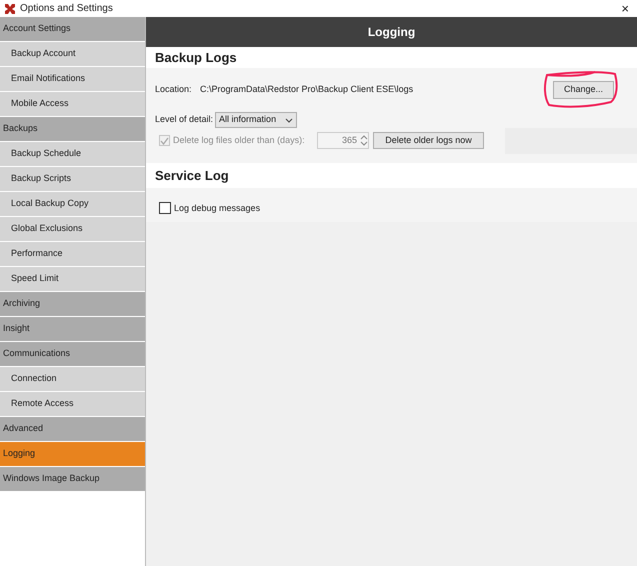 The height and width of the screenshot is (566, 637). I want to click on section-heading: Service Log, so click(192, 175).